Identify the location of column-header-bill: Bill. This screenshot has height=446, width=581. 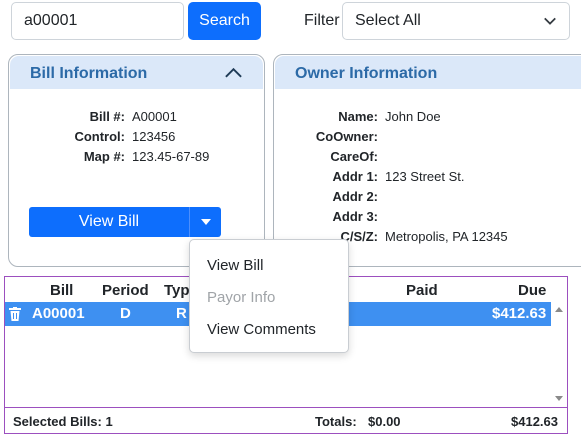
(61, 290).